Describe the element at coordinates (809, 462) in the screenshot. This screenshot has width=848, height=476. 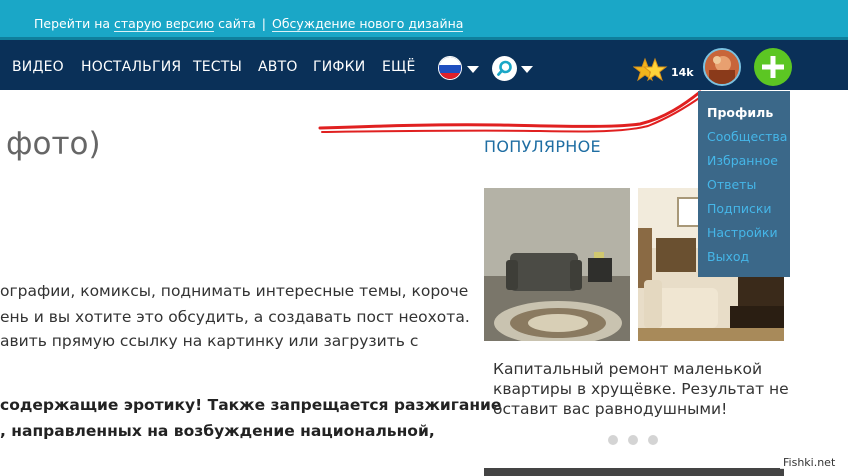
I see `watermark: Fishki.net` at that location.